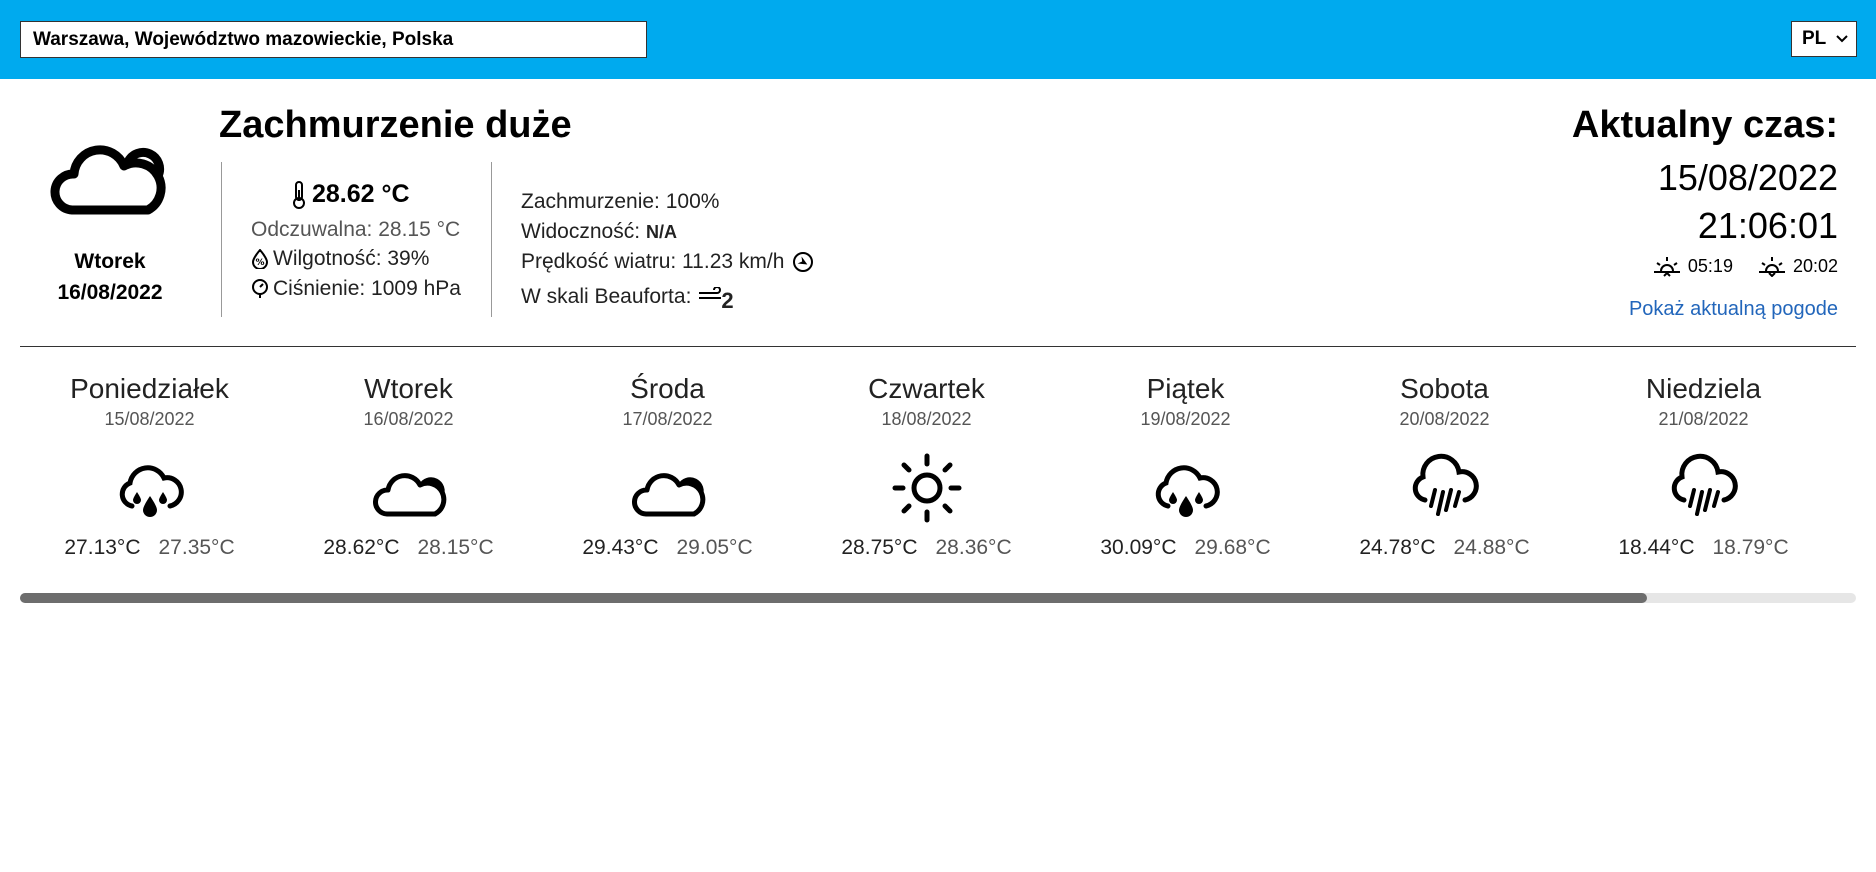 The width and height of the screenshot is (1876, 872). Describe the element at coordinates (1232, 547) in the screenshot. I see `forecast-temp-low: 29.68°C` at that location.